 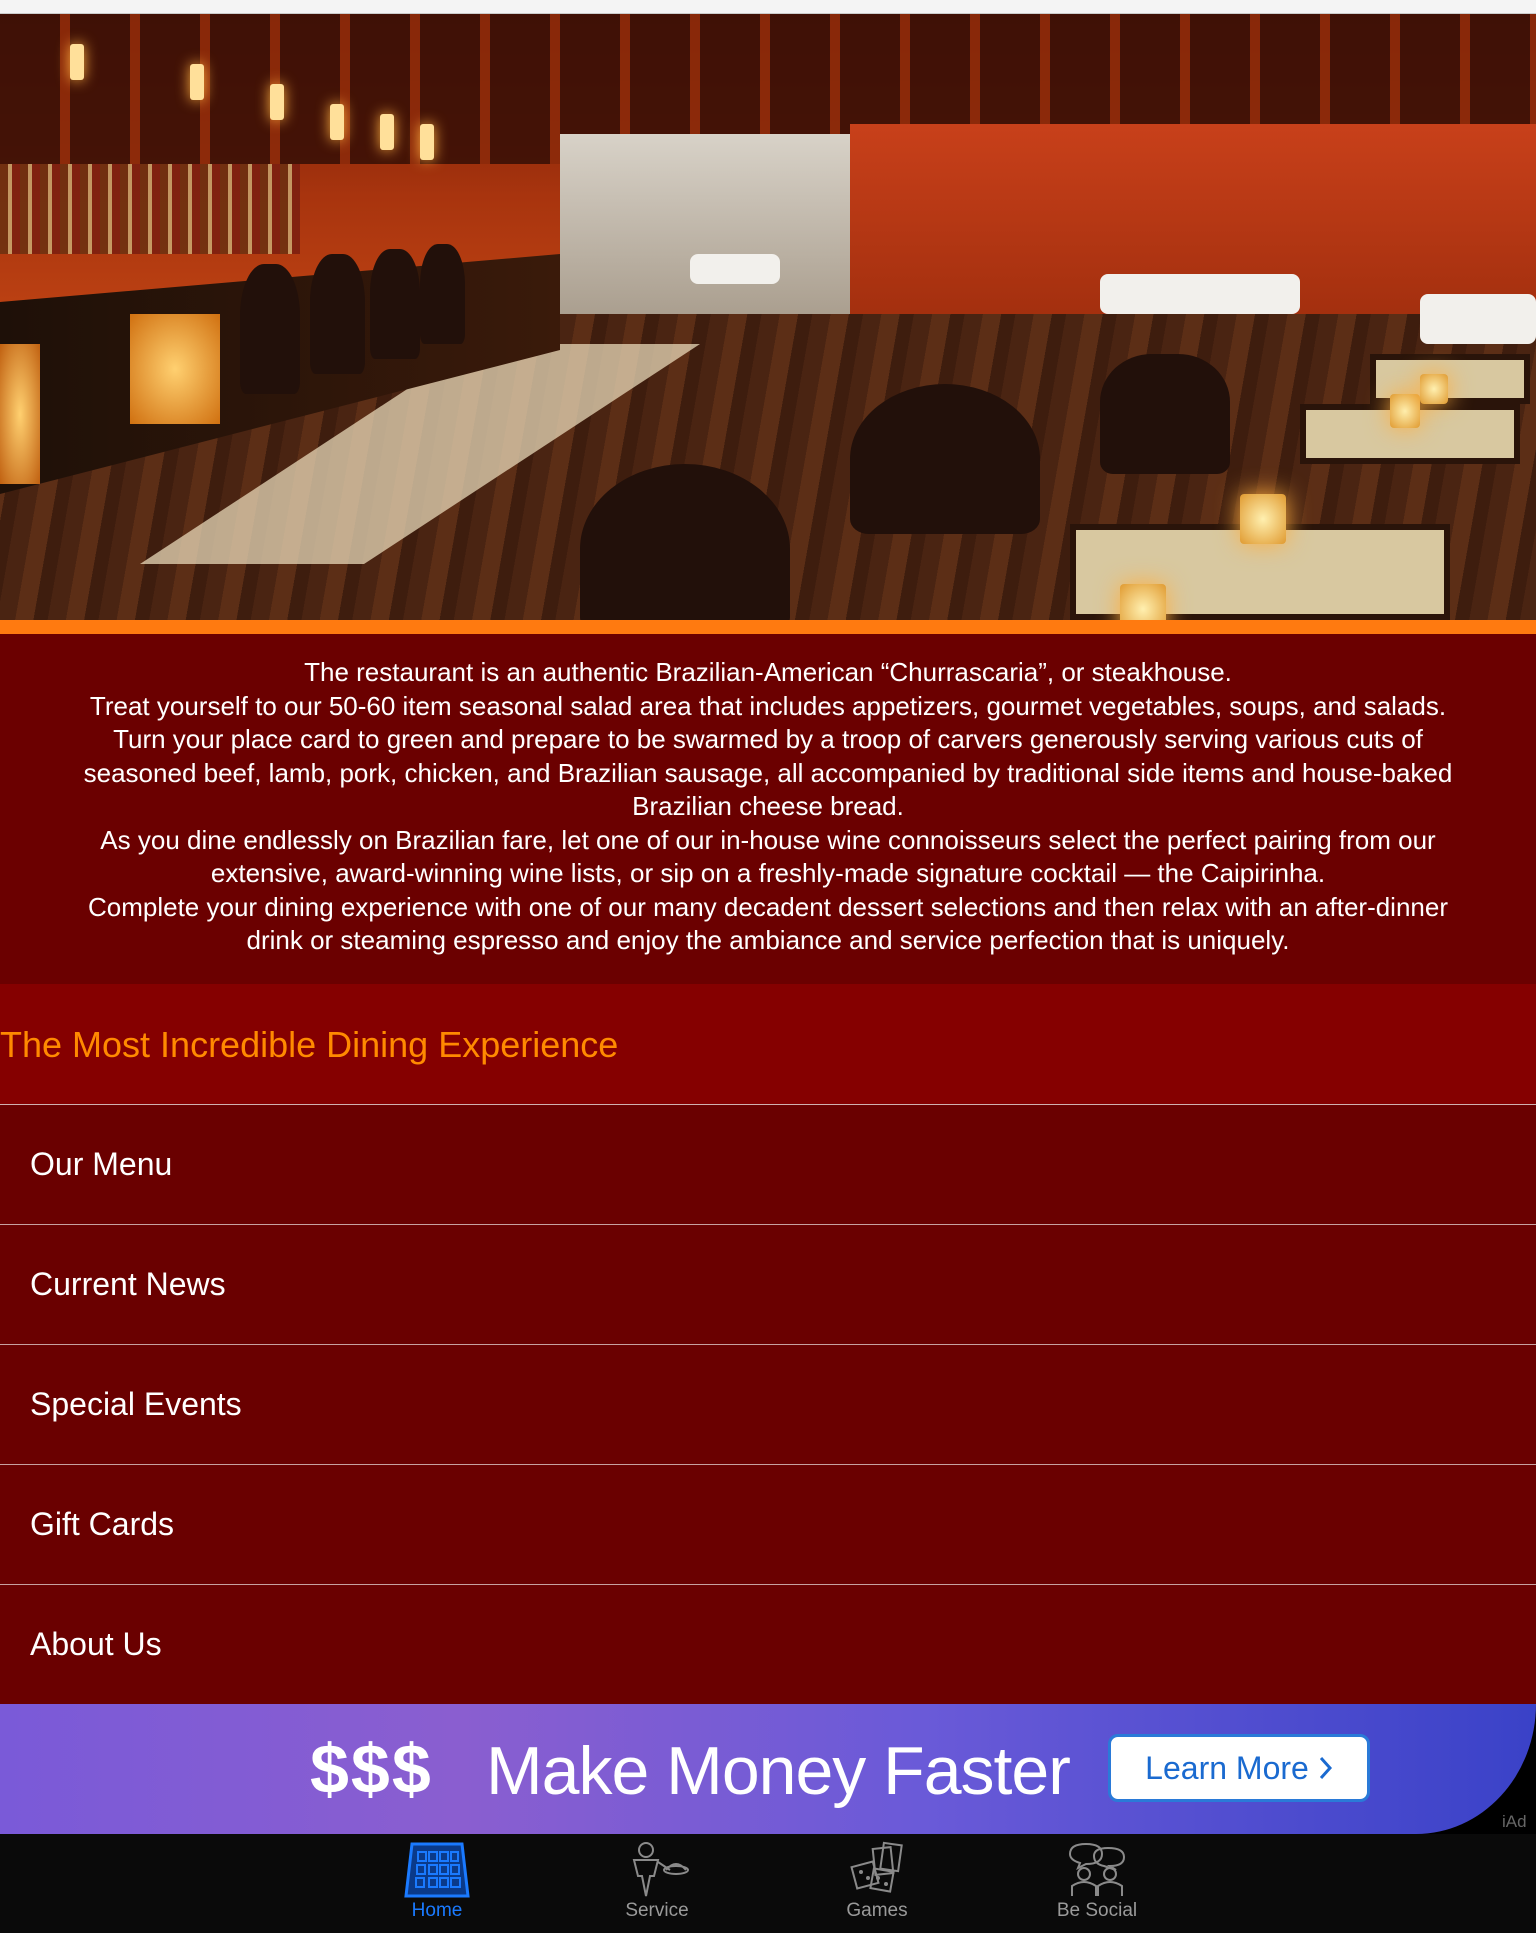 I want to click on iad-banner: $$$ Make Money Faster Learn More, so click(x=768, y=1769).